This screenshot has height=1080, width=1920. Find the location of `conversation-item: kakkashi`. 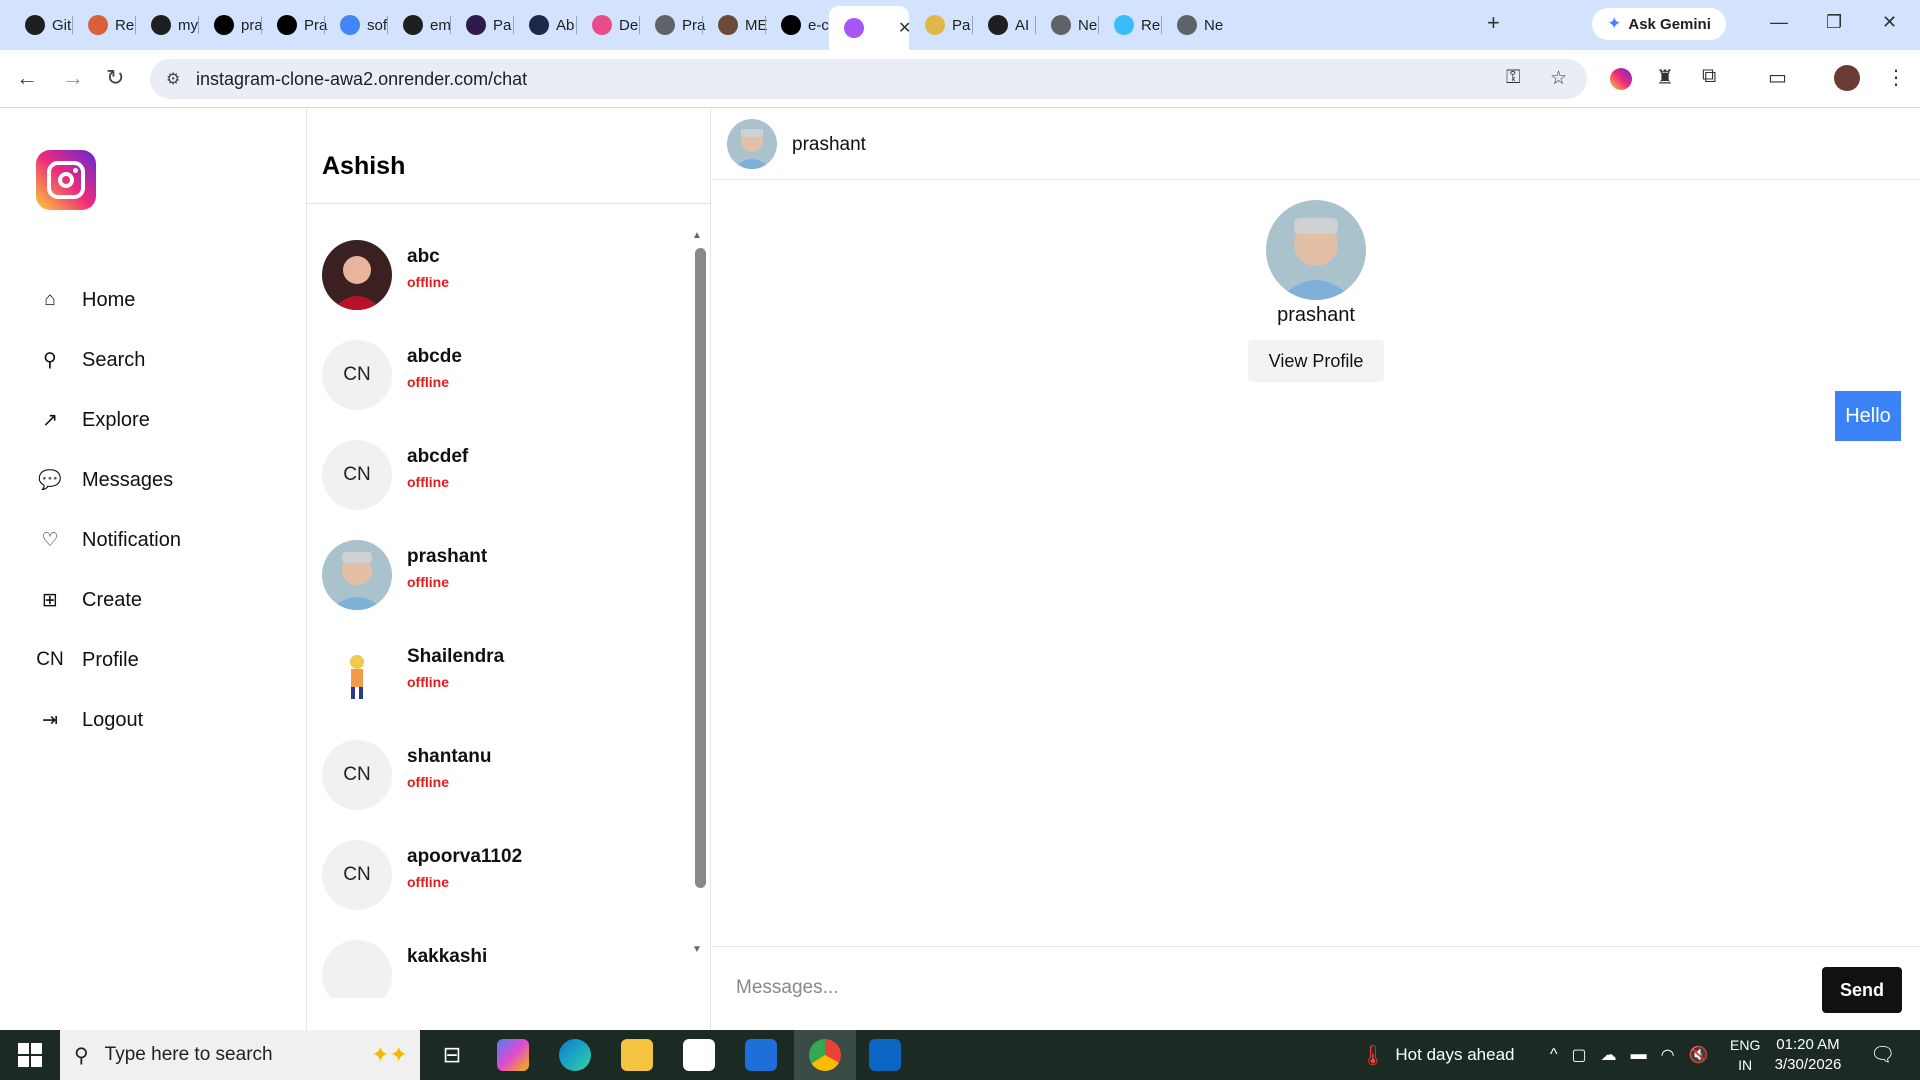

conversation-item: kakkashi is located at coordinates (502, 969).